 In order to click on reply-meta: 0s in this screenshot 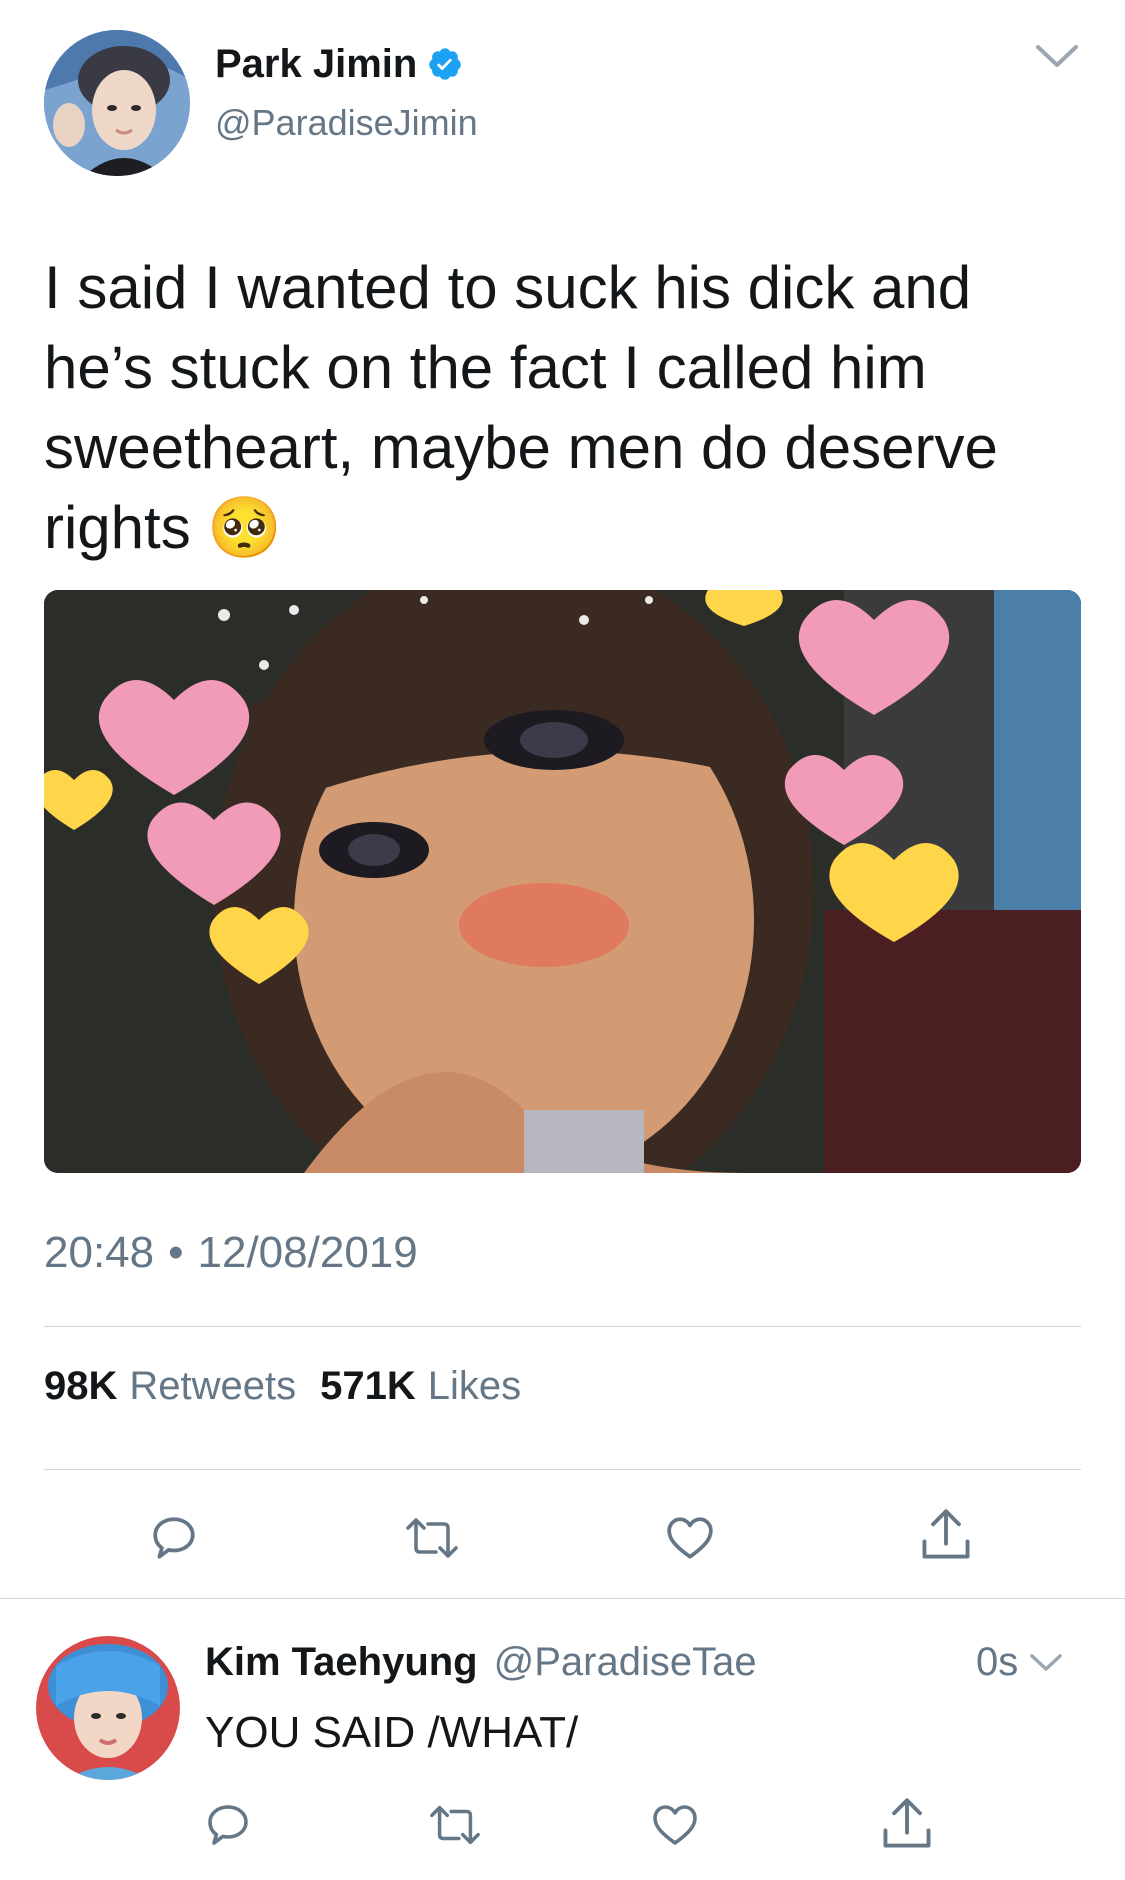, I will do `click(1020, 1662)`.